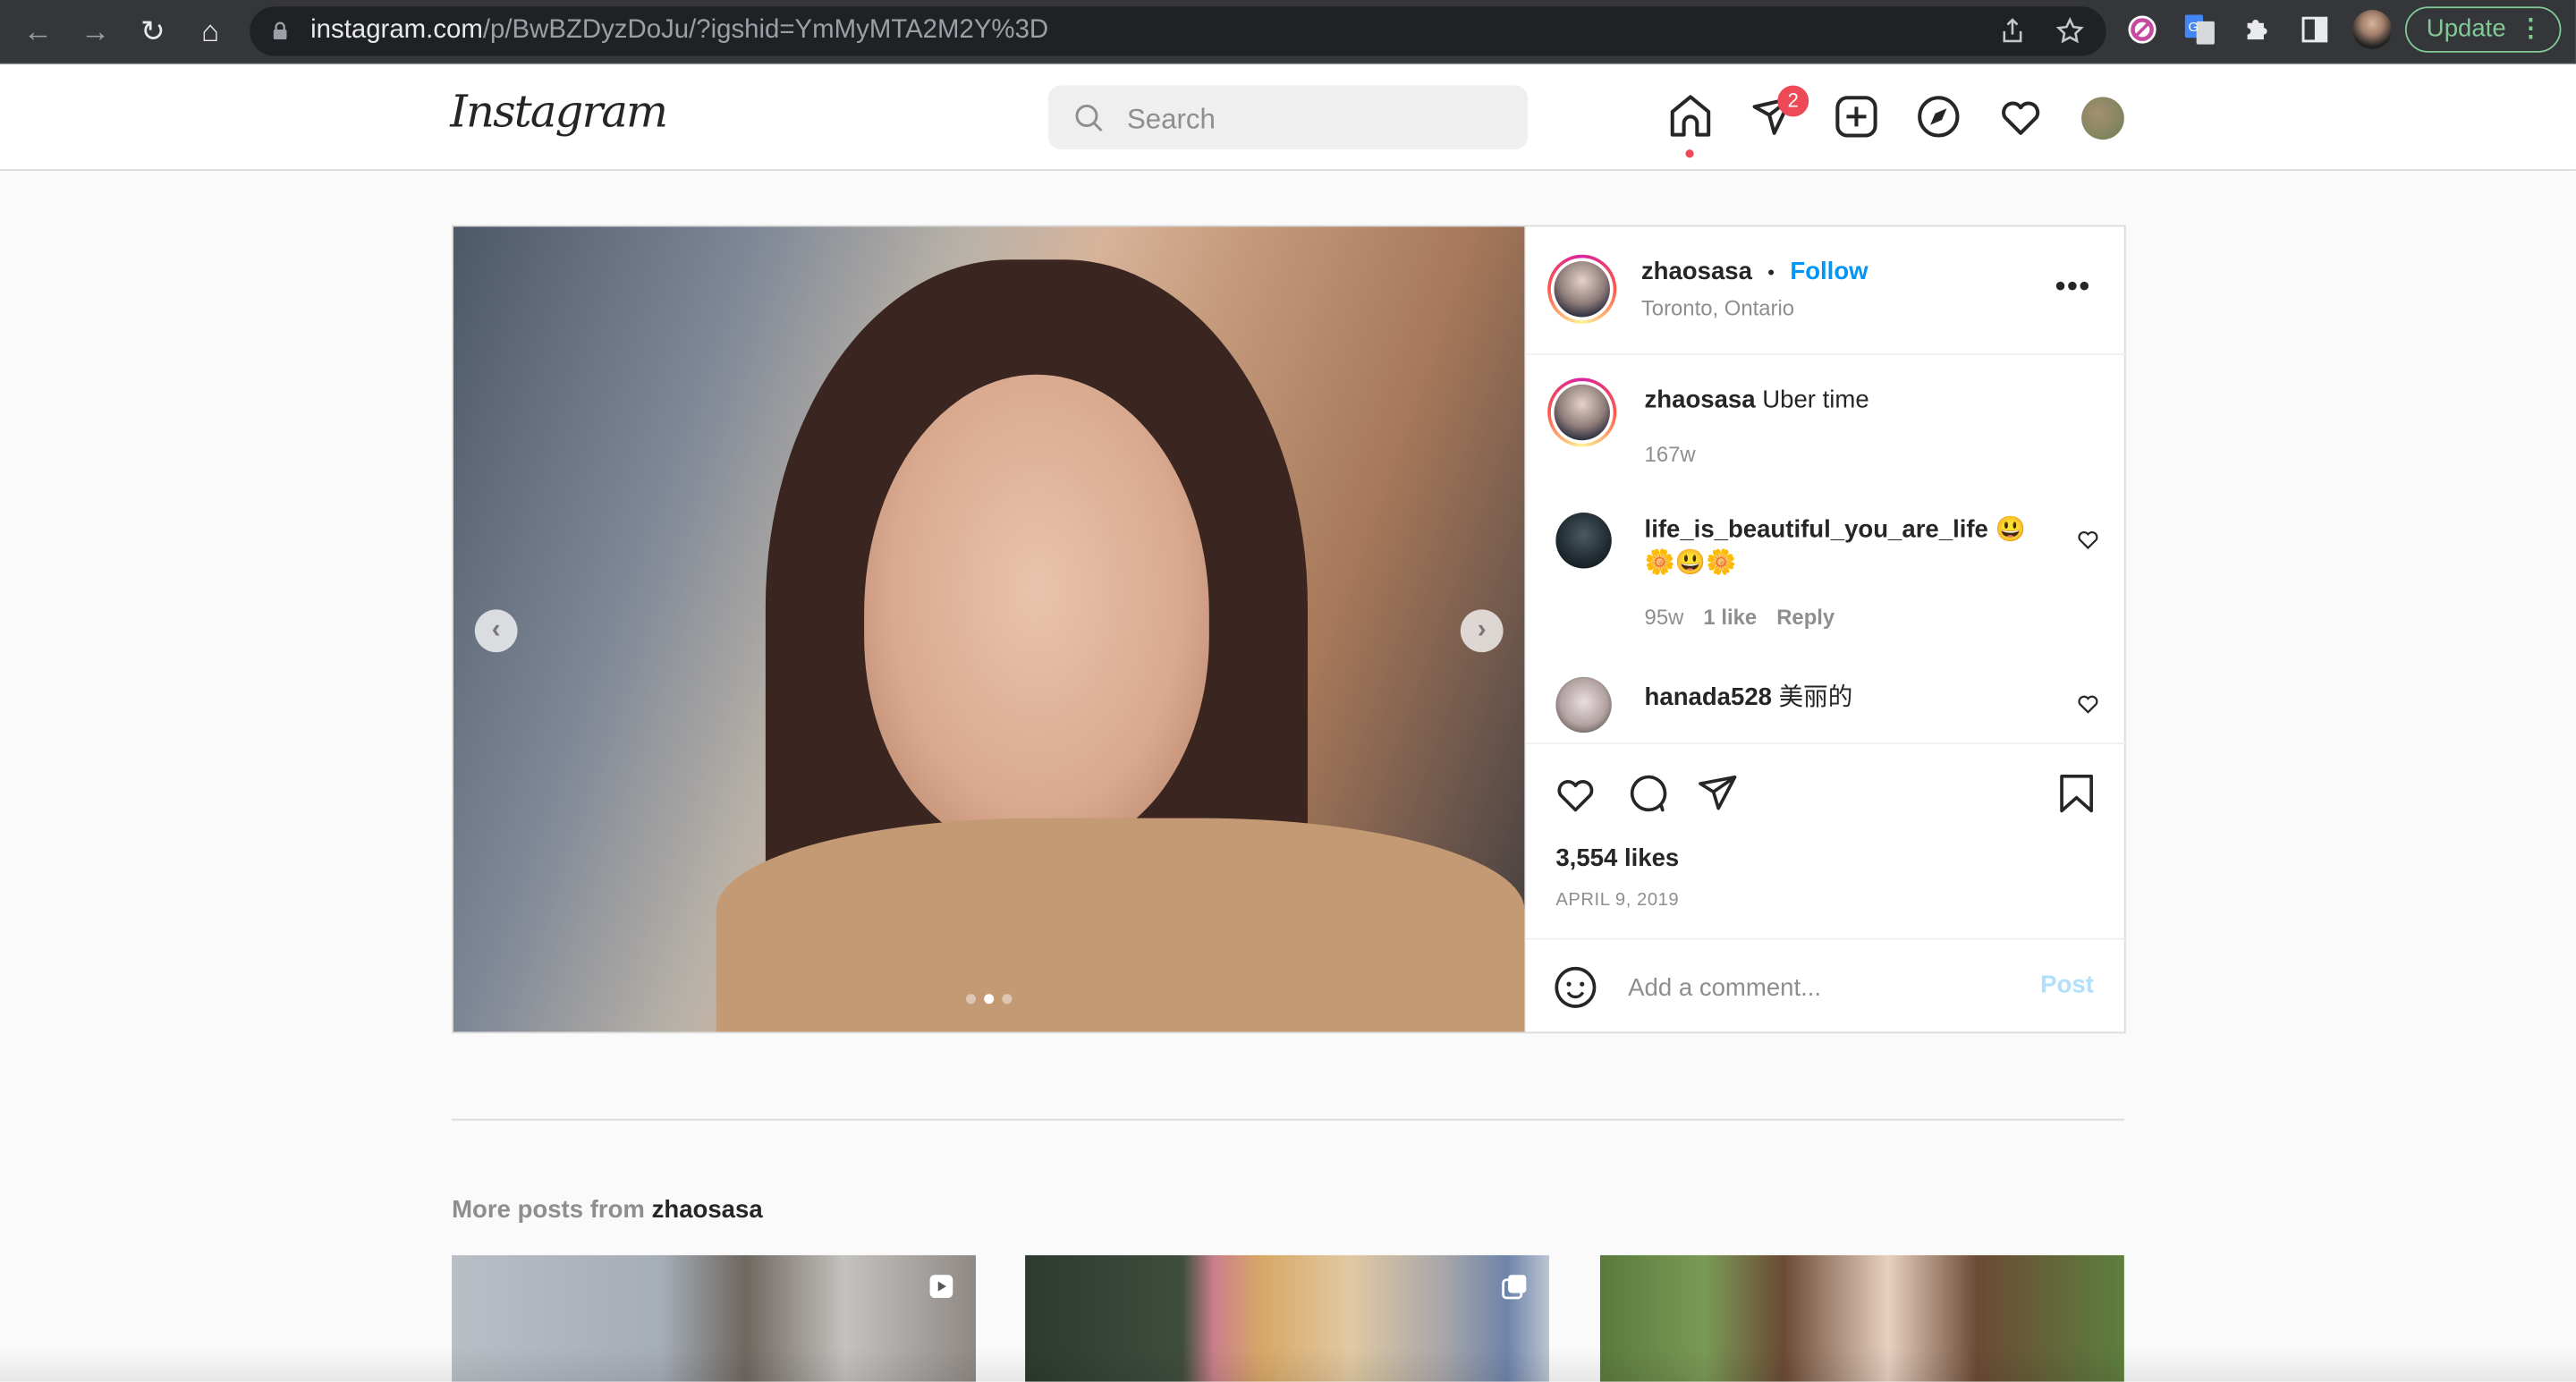  I want to click on author-username: zhaosasa, so click(1696, 271).